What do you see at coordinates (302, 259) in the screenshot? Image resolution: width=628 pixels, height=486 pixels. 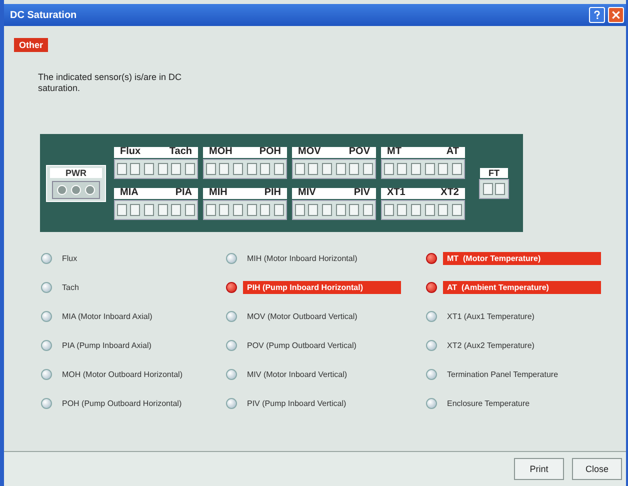 I see `sensor-label: MIH (Motor Inboard Horizontal)` at bounding box center [302, 259].